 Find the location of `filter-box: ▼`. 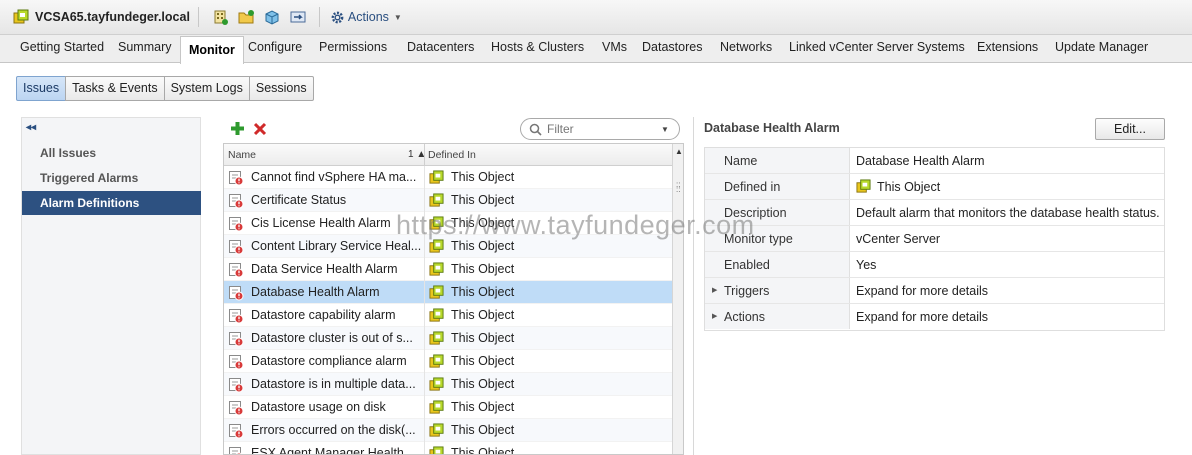

filter-box: ▼ is located at coordinates (600, 129).